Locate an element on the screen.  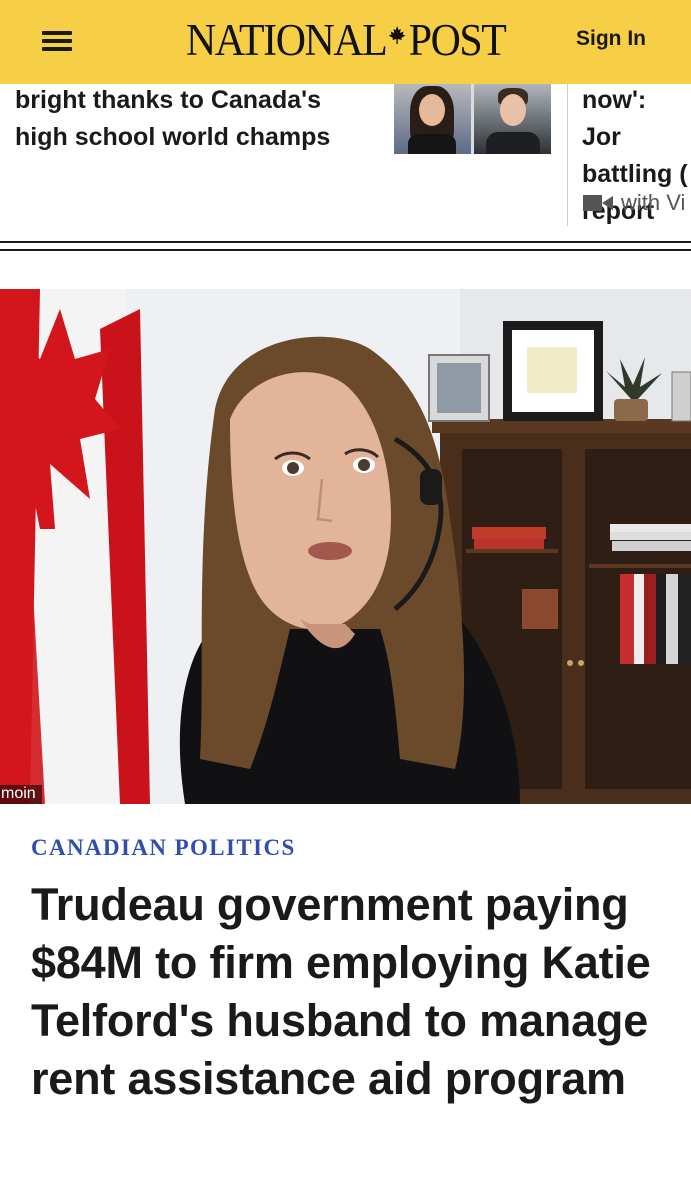
thumbnail-person-left is located at coordinates (432, 119).